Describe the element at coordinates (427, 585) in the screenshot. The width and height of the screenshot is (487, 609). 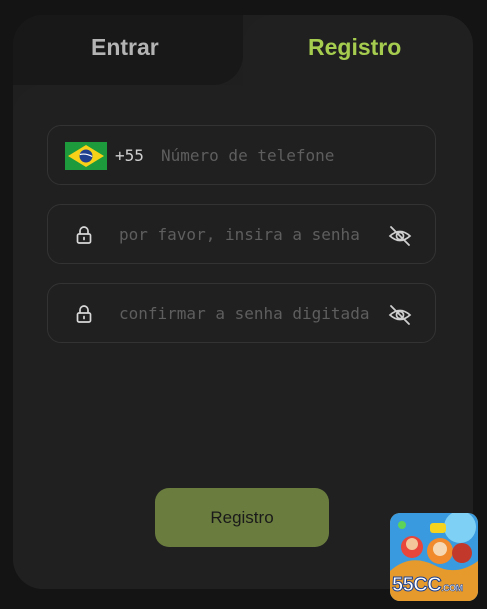
I see `promo-brand-text: 55CC.COM` at that location.